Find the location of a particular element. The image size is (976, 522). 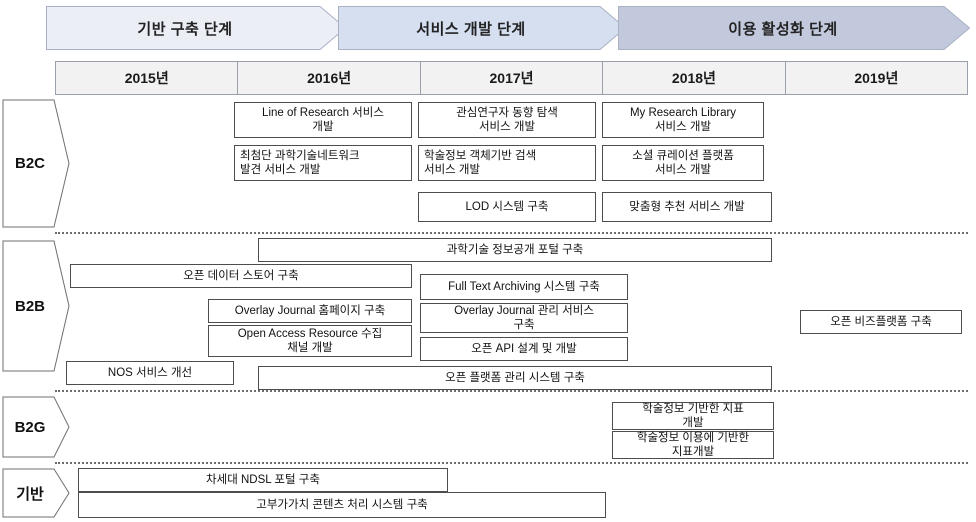

task-box: 오픈 플랫폼 관리 시스템 구축 is located at coordinates (515, 378).